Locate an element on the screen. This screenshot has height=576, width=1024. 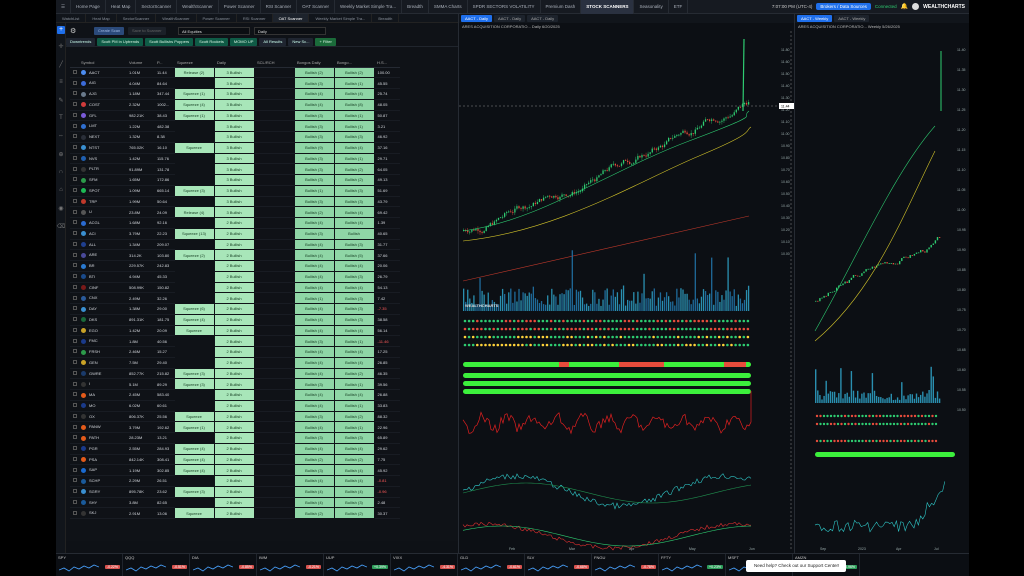
create-scan-button: Create Scan is located at coordinates (109, 31).